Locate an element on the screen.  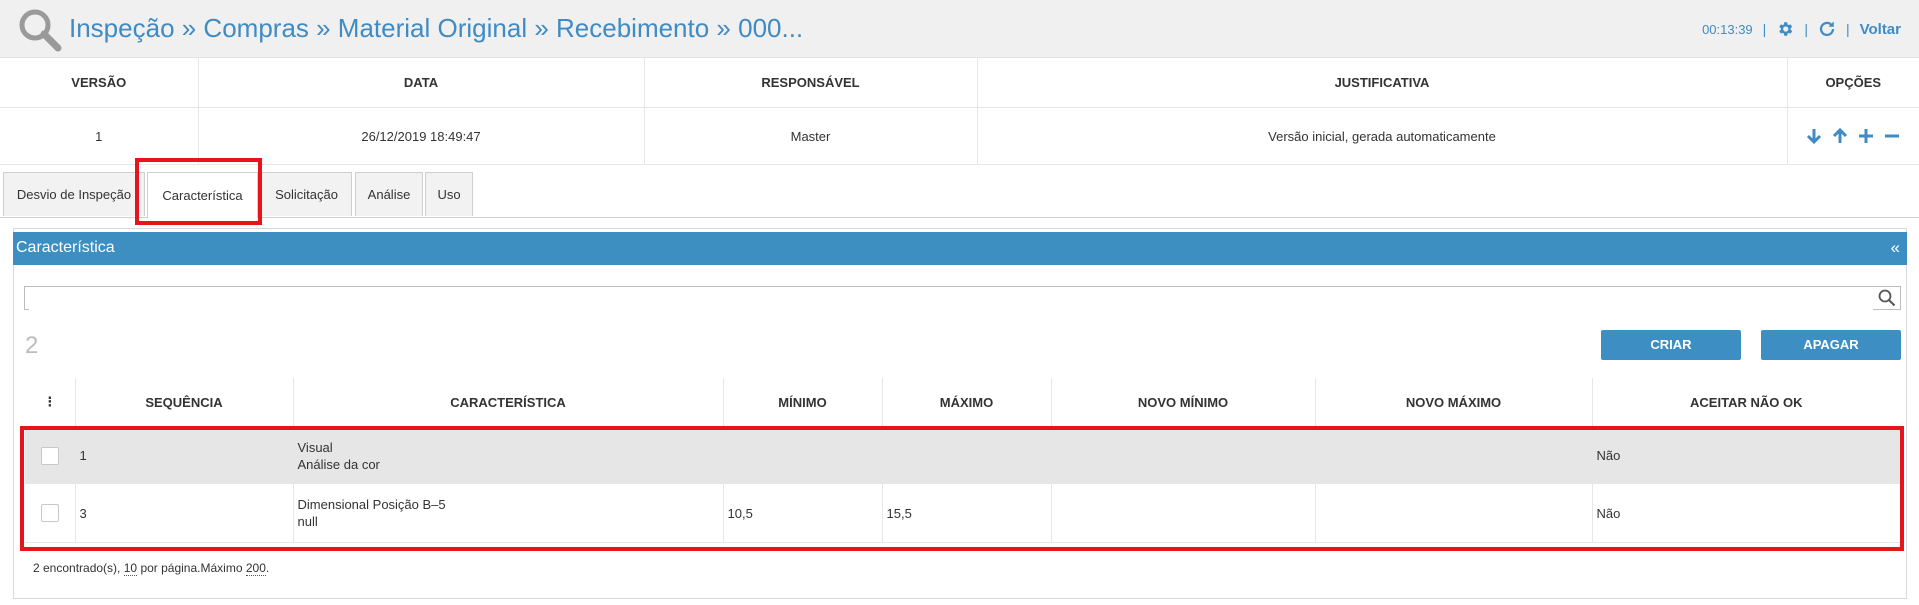
column-header-minimum: MÍNIMO is located at coordinates (803, 402).